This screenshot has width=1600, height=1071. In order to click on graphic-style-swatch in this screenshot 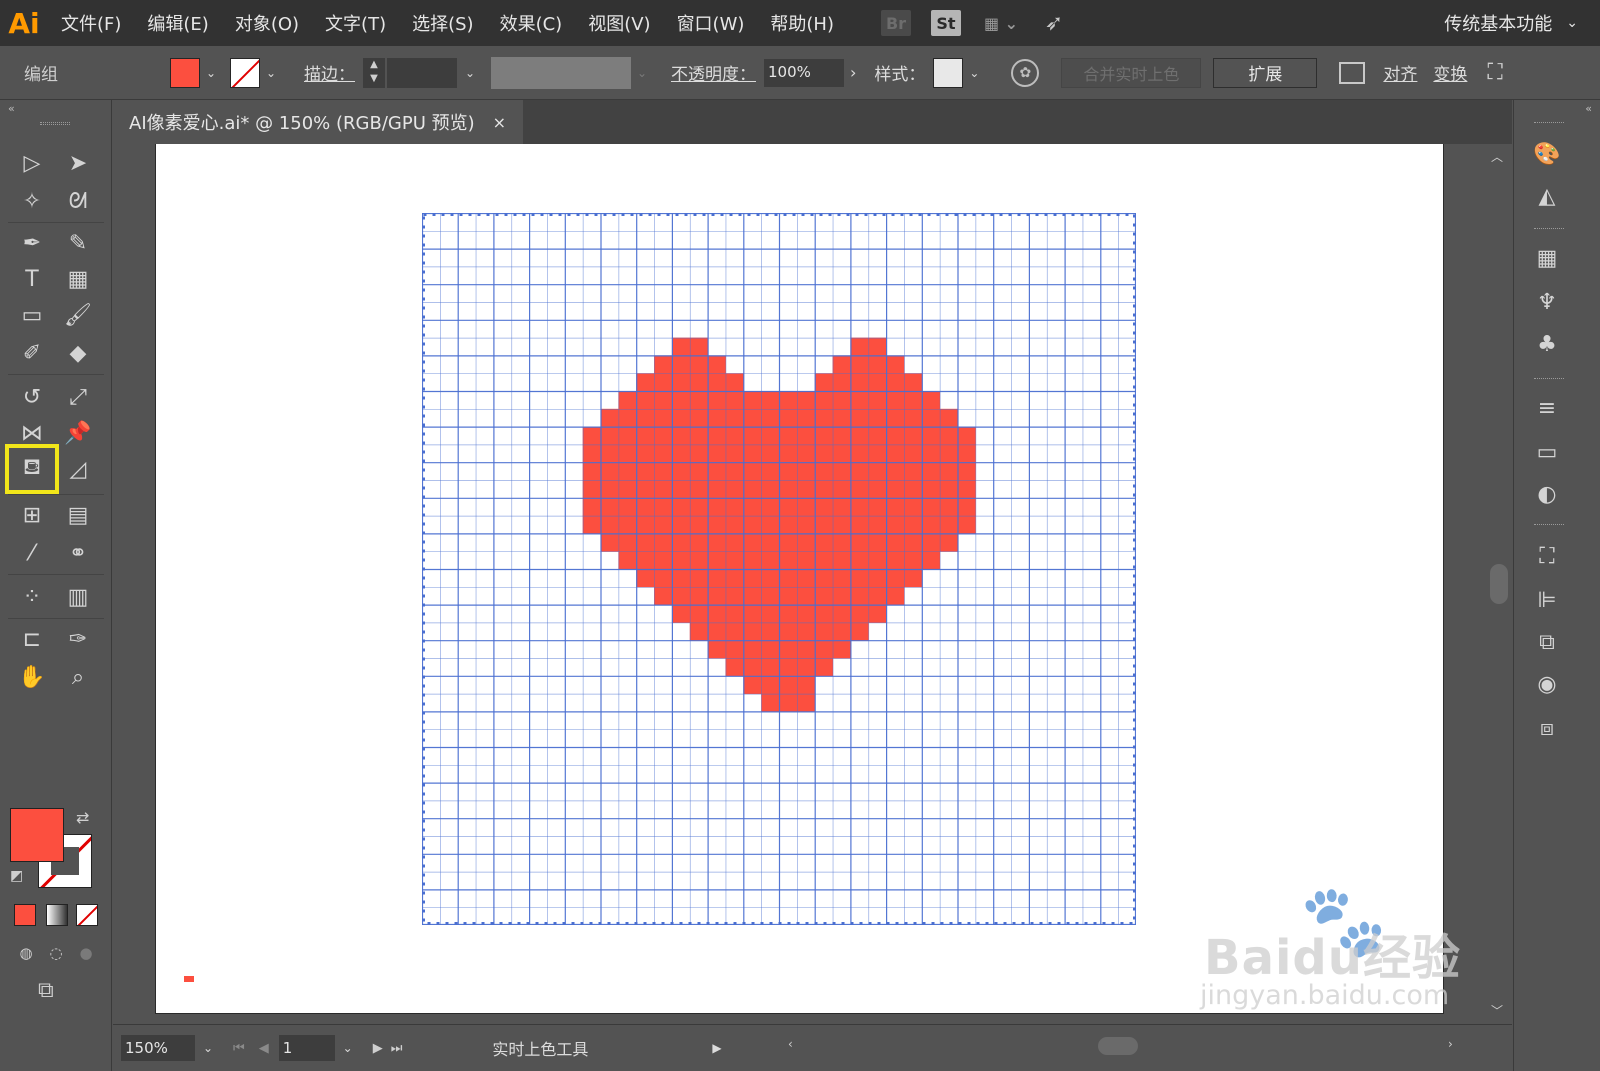, I will do `click(948, 72)`.